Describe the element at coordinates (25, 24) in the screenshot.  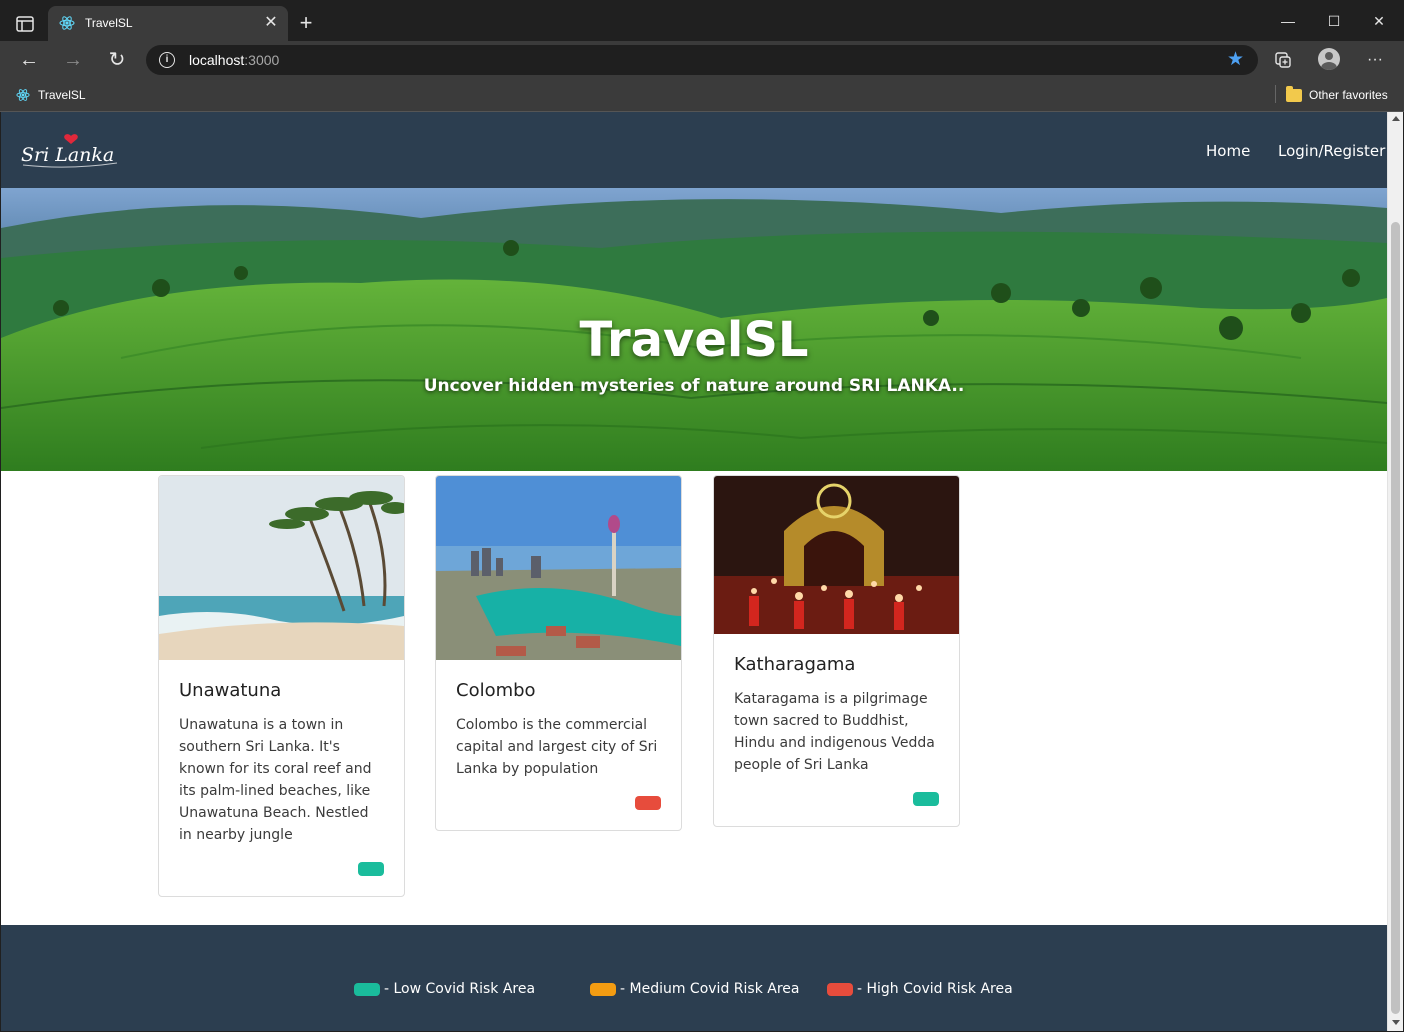
I see `tab-actions-icon` at that location.